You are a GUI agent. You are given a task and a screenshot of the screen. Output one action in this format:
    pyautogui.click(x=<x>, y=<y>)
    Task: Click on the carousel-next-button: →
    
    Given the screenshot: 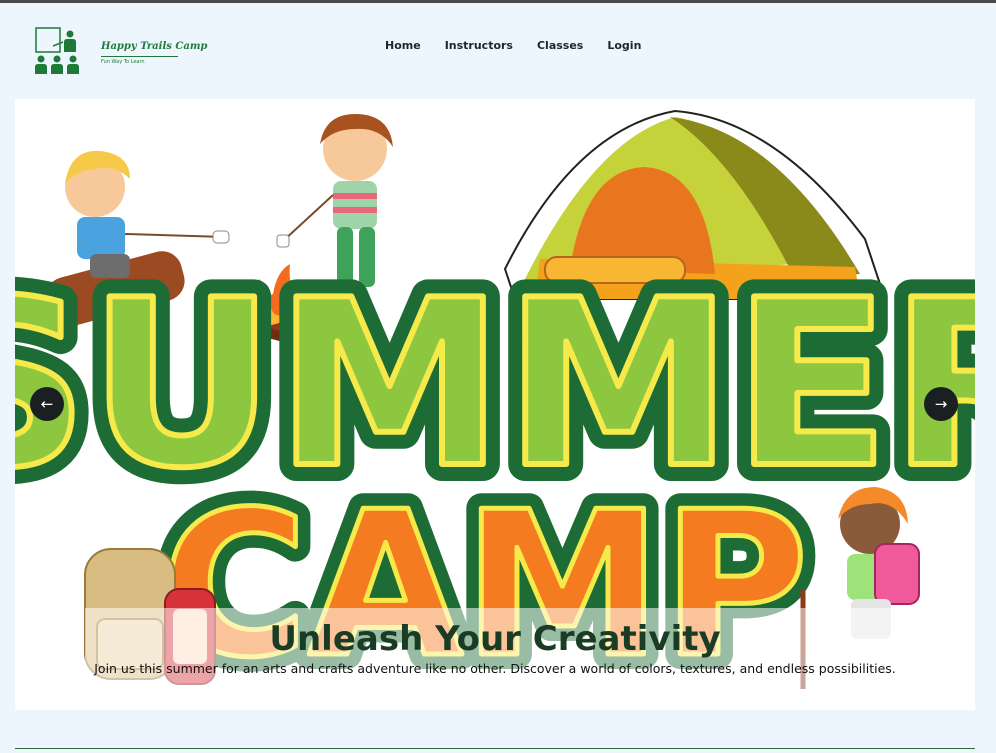 What is the action you would take?
    pyautogui.click(x=941, y=404)
    